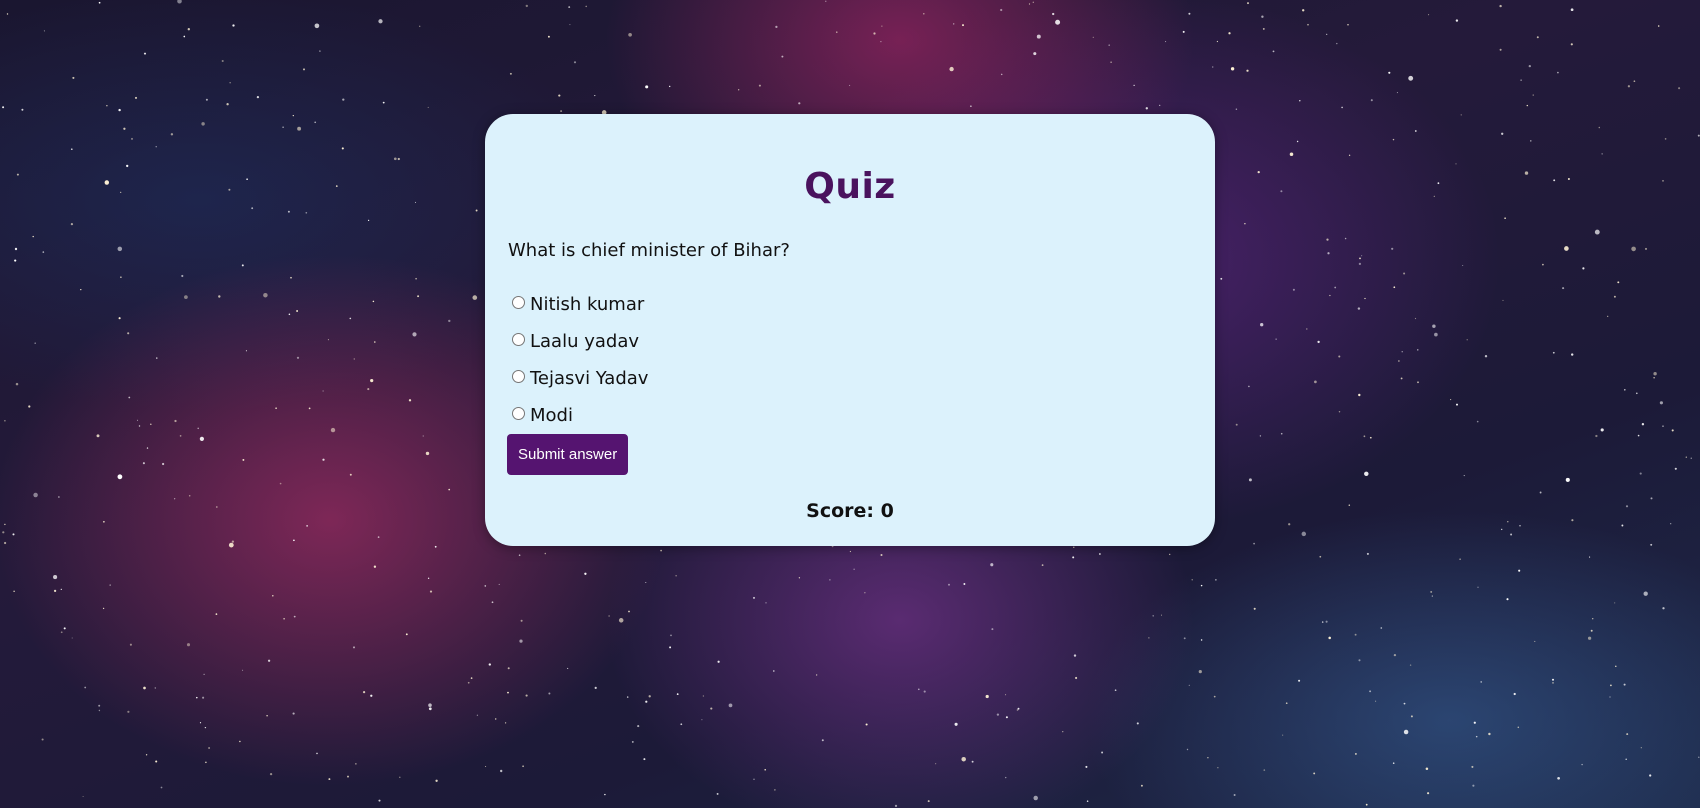 The width and height of the screenshot is (1700, 808). Describe the element at coordinates (589, 378) in the screenshot. I see `option-label: Tejasvi Yadav` at that location.